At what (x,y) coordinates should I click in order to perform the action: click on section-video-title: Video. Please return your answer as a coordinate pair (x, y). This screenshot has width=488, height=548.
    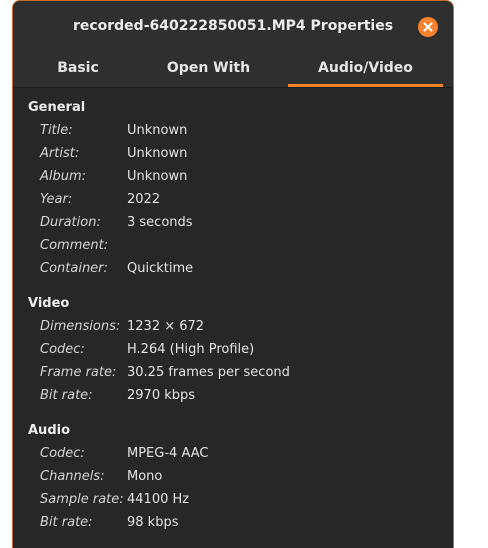
    Looking at the image, I should click on (49, 303).